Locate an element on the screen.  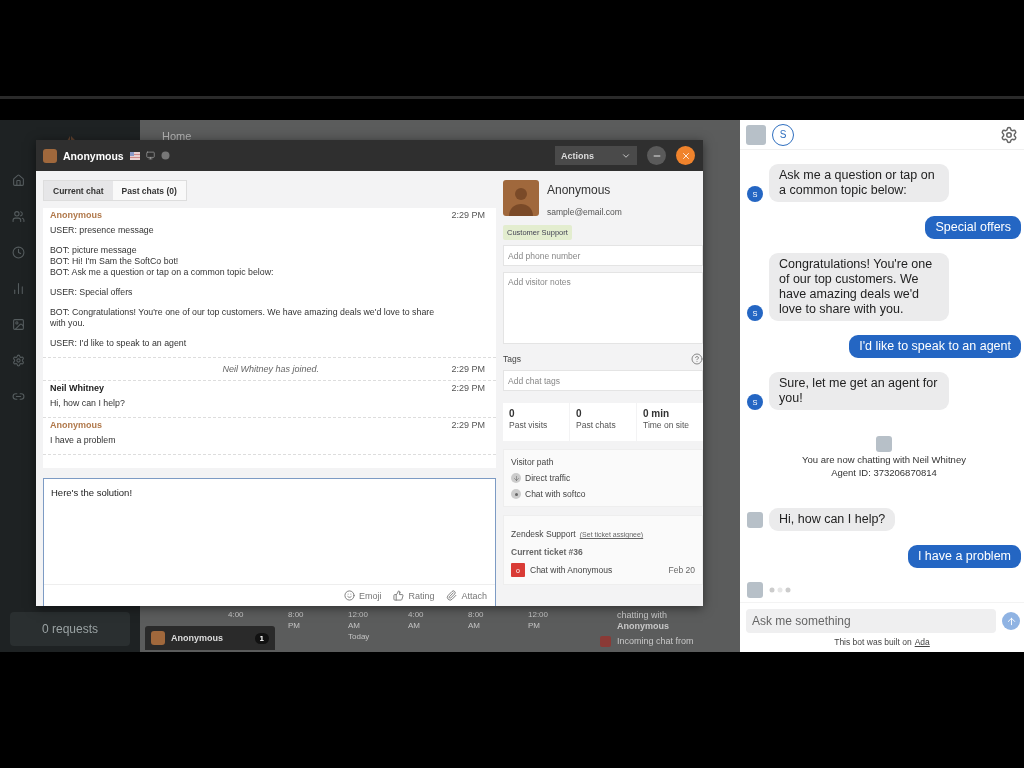
close-icon is located at coordinates (685, 155).